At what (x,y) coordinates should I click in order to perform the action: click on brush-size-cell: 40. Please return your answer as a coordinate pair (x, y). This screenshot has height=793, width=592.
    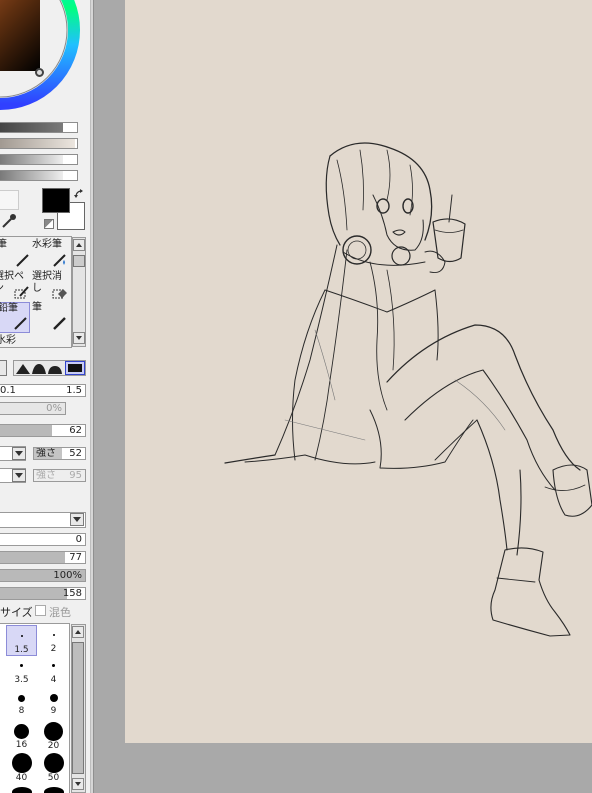
    Looking at the image, I should click on (21, 768).